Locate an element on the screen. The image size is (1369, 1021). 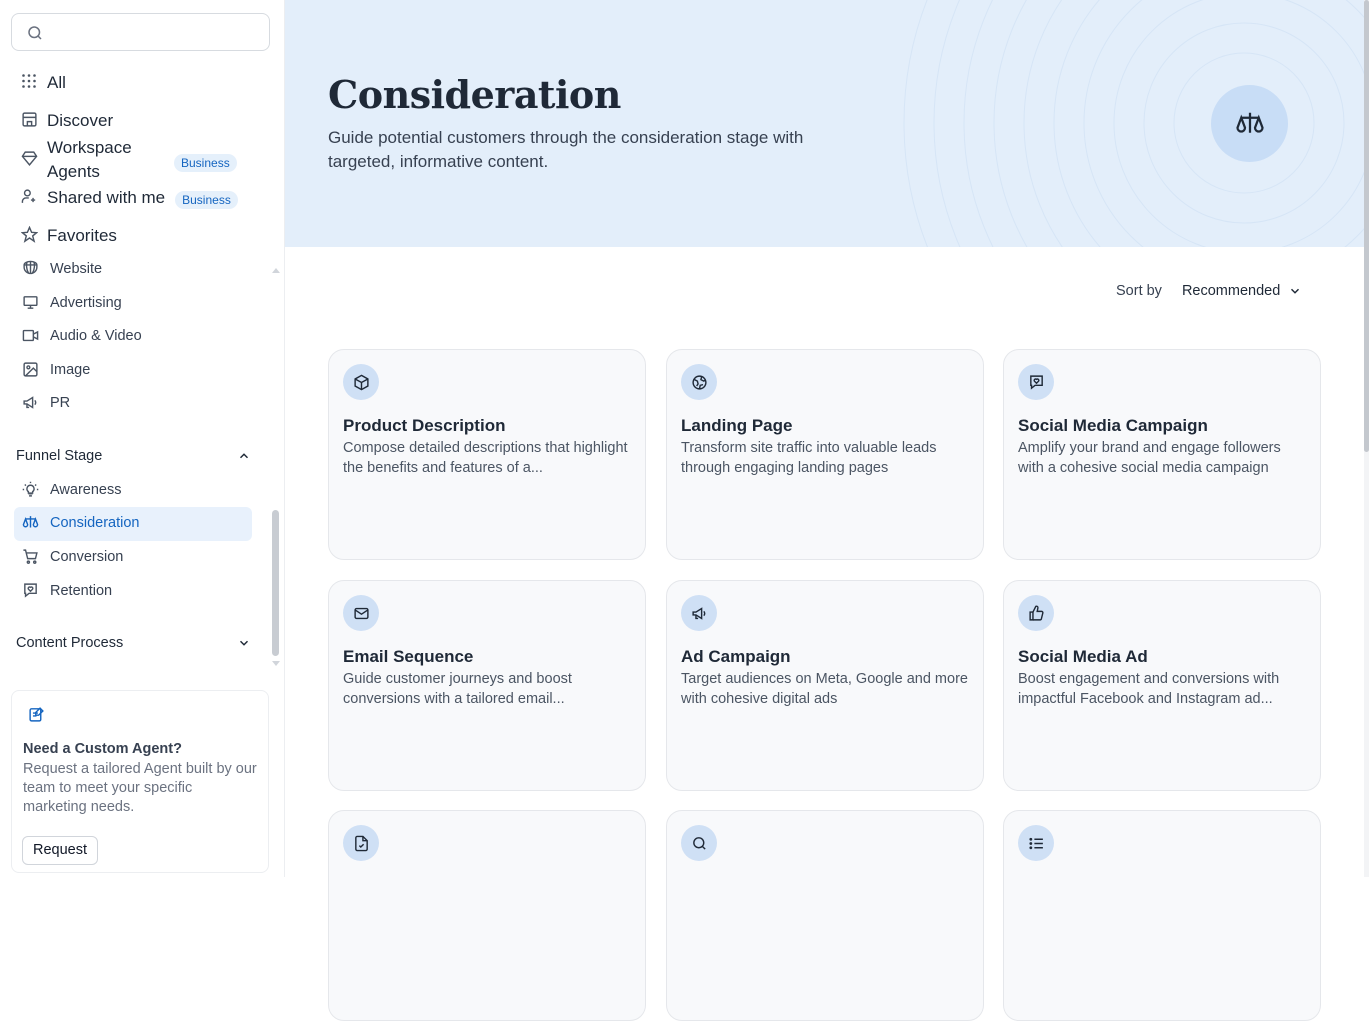
diamond-icon is located at coordinates (30, 159).